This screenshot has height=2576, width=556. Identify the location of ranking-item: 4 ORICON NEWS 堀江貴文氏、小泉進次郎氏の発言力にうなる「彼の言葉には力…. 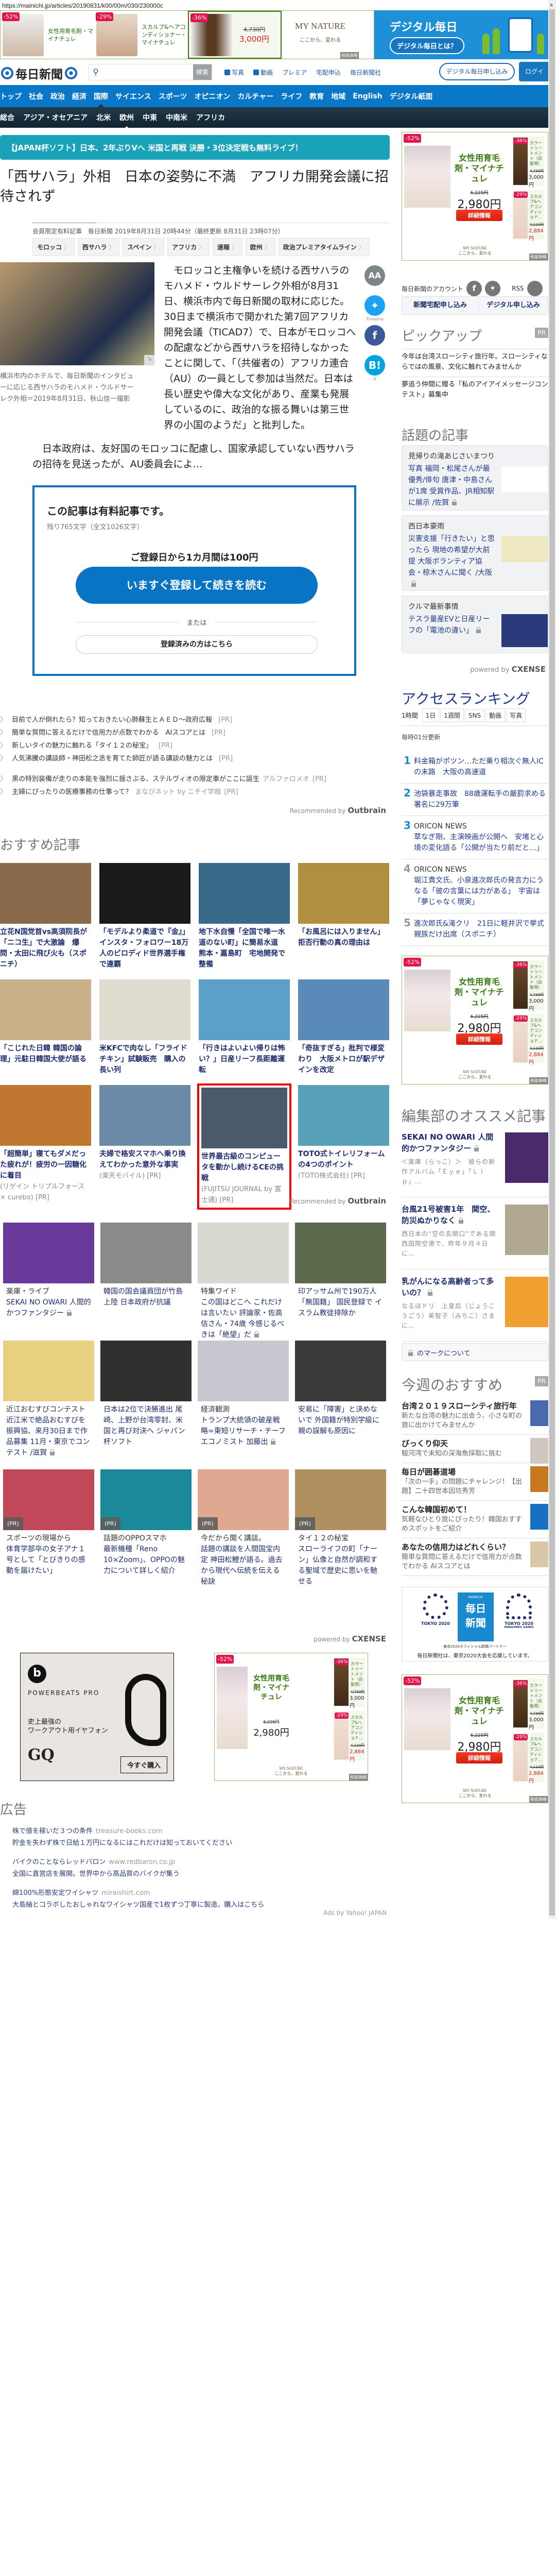
(475, 886).